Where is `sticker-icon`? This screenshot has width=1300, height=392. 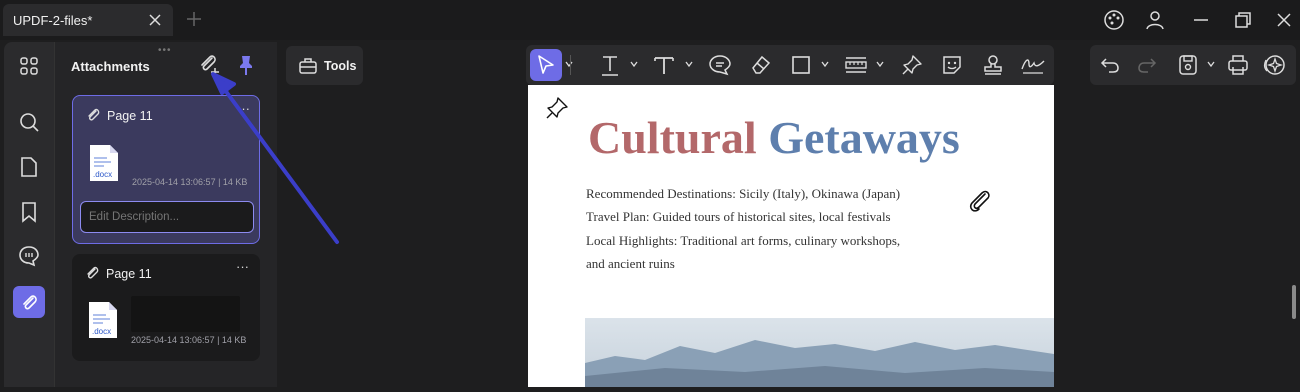
sticker-icon is located at coordinates (952, 65).